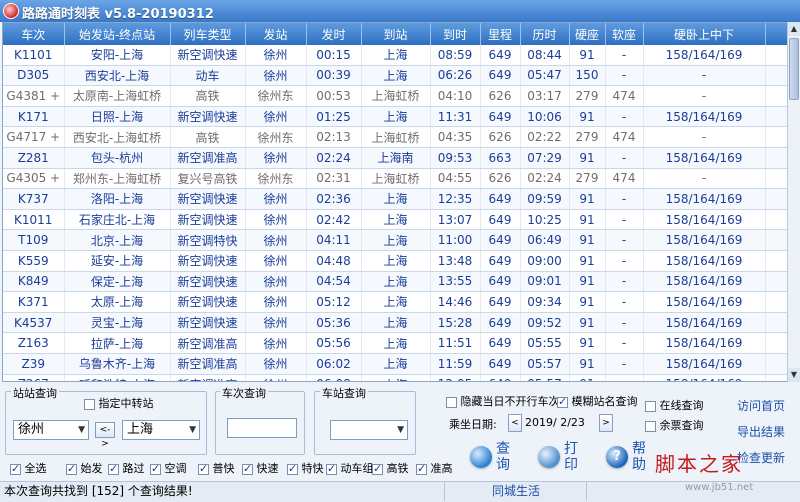 Image resolution: width=800 pixels, height=502 pixels. What do you see at coordinates (208, 302) in the screenshot?
I see `cell-type: 新空调快速` at bounding box center [208, 302].